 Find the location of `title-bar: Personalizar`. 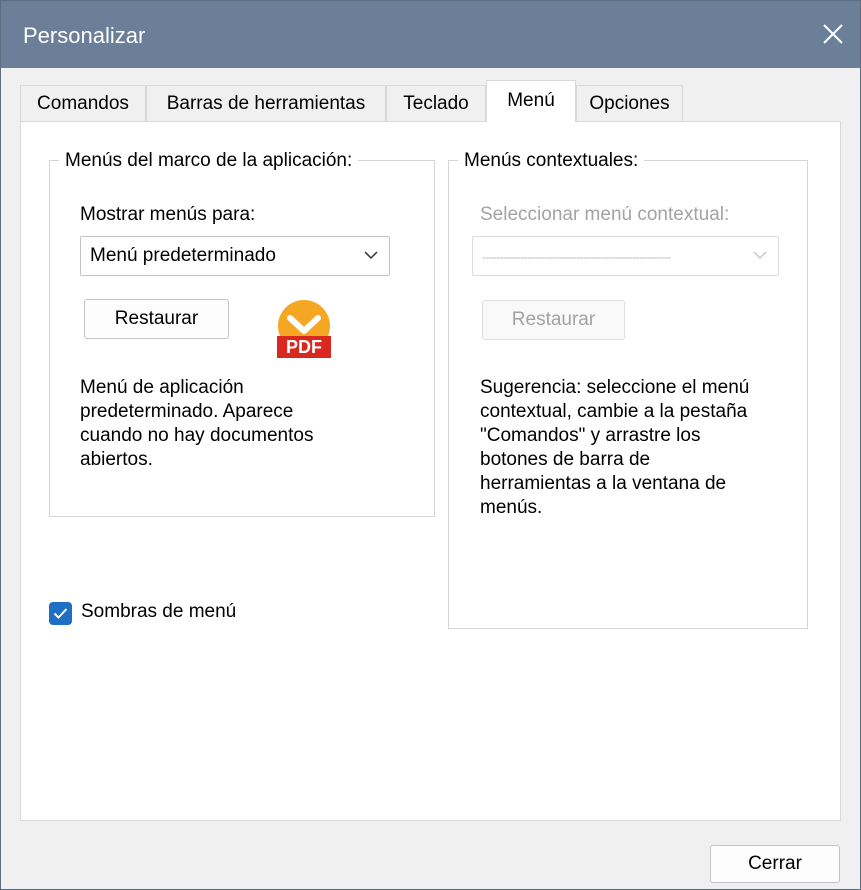

title-bar: Personalizar is located at coordinates (430, 34).